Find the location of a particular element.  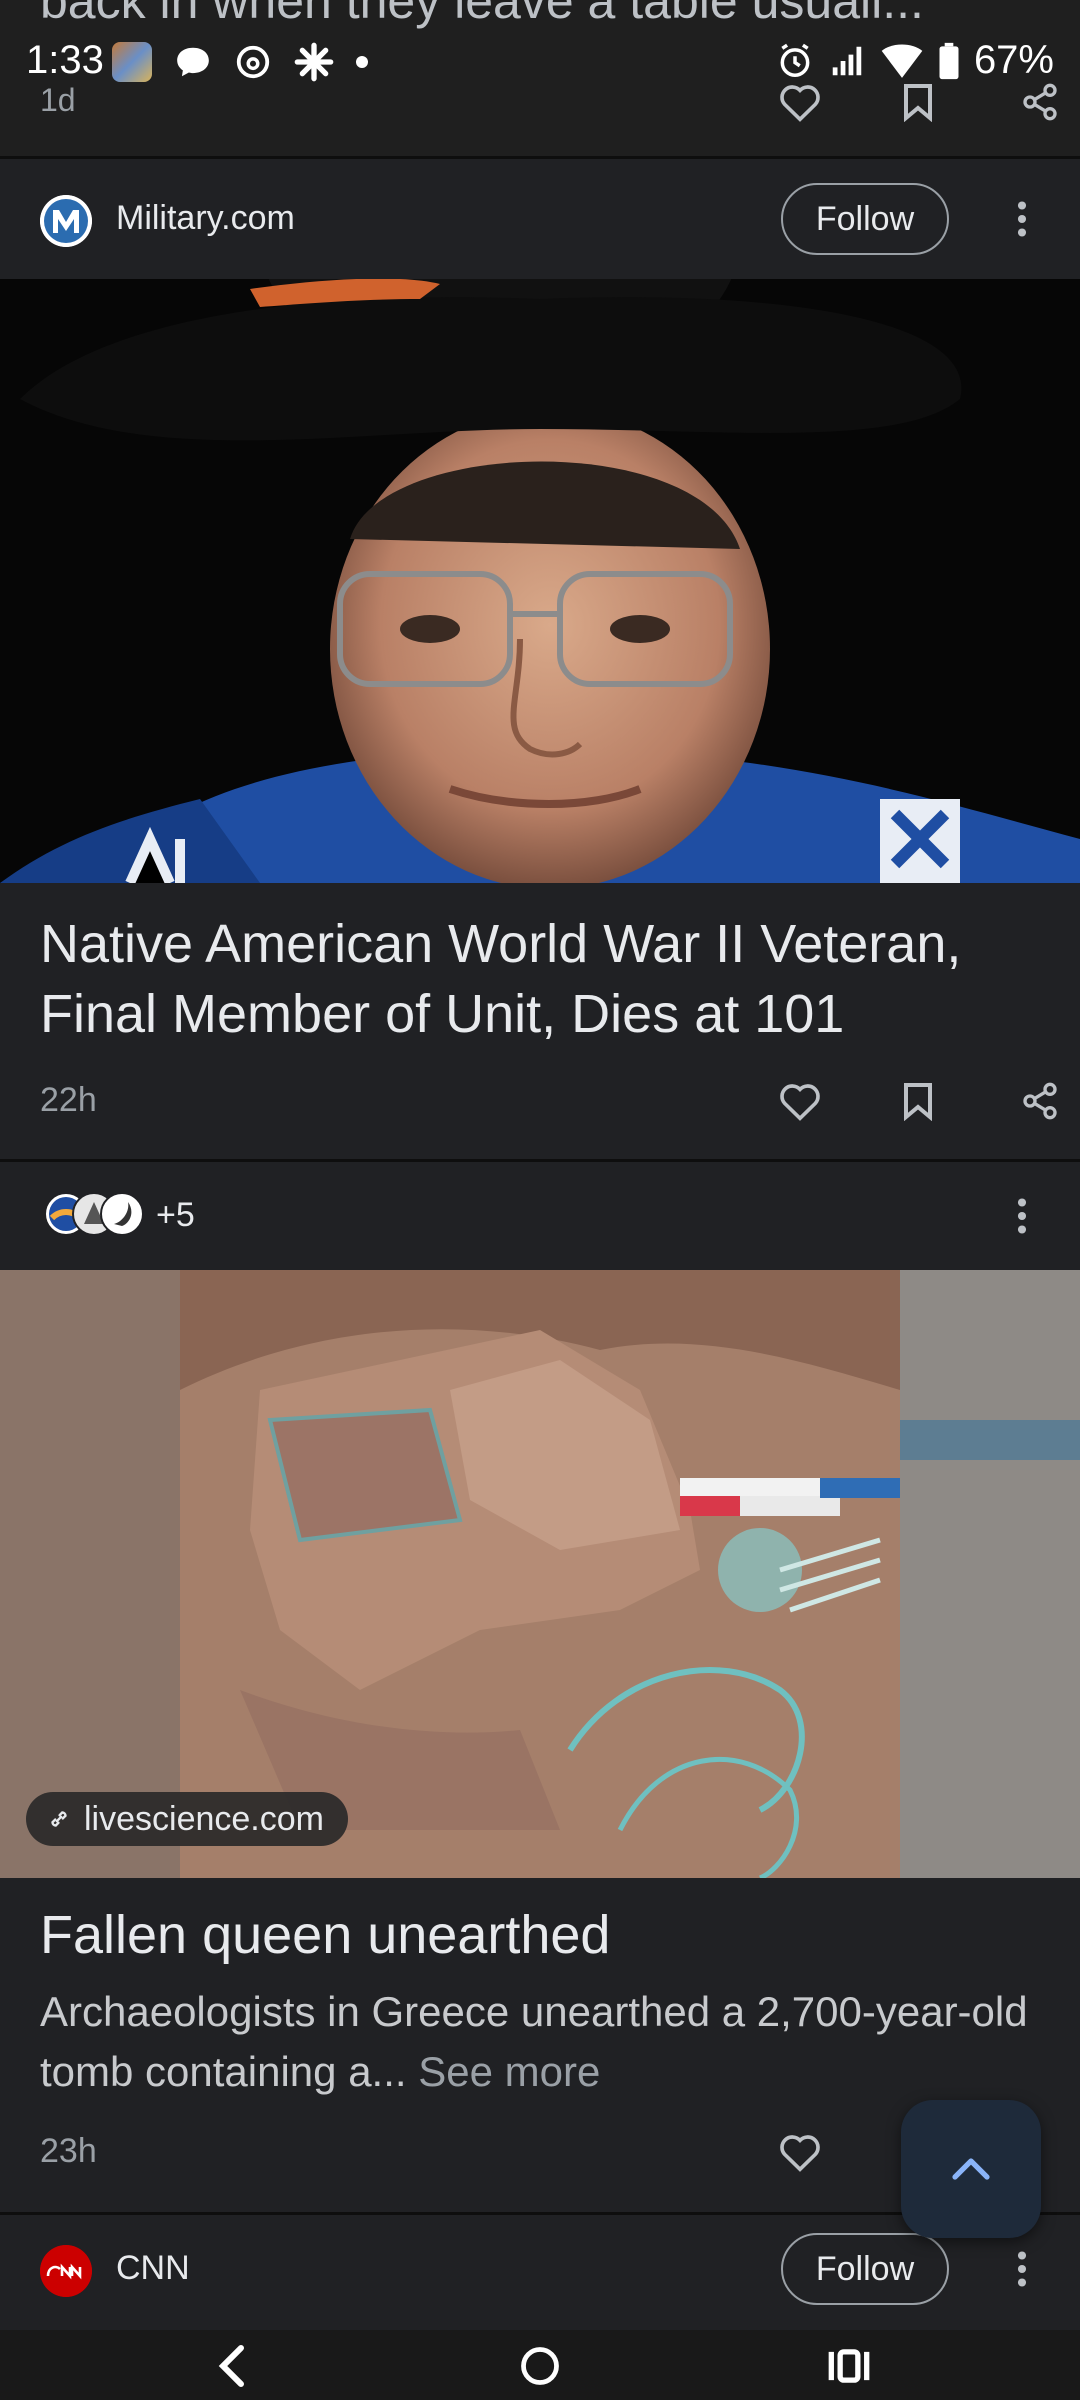

back-button is located at coordinates (231, 2366).